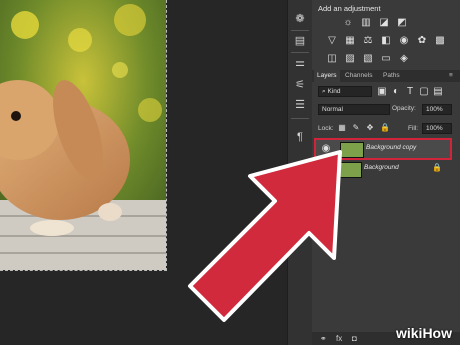  I want to click on color-balance-icon: ⚖, so click(368, 41).